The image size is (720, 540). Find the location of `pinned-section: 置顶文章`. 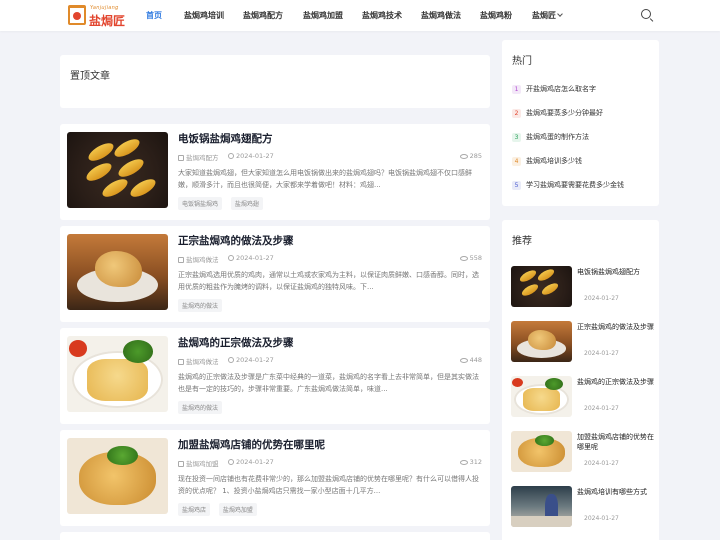

pinned-section: 置顶文章 is located at coordinates (275, 81).